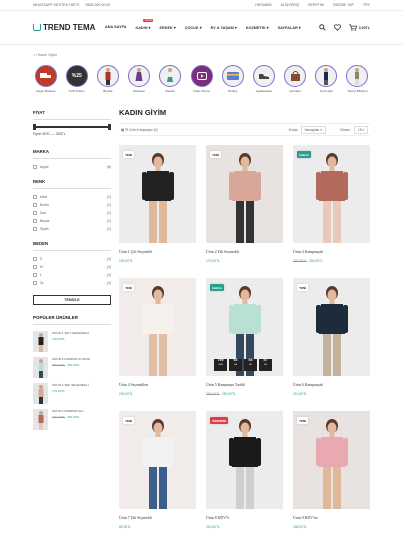 The height and width of the screenshot is (550, 403). What do you see at coordinates (257, 27) in the screenshot?
I see `nav-cosmetics: KOZMETİK ▾` at bounding box center [257, 27].